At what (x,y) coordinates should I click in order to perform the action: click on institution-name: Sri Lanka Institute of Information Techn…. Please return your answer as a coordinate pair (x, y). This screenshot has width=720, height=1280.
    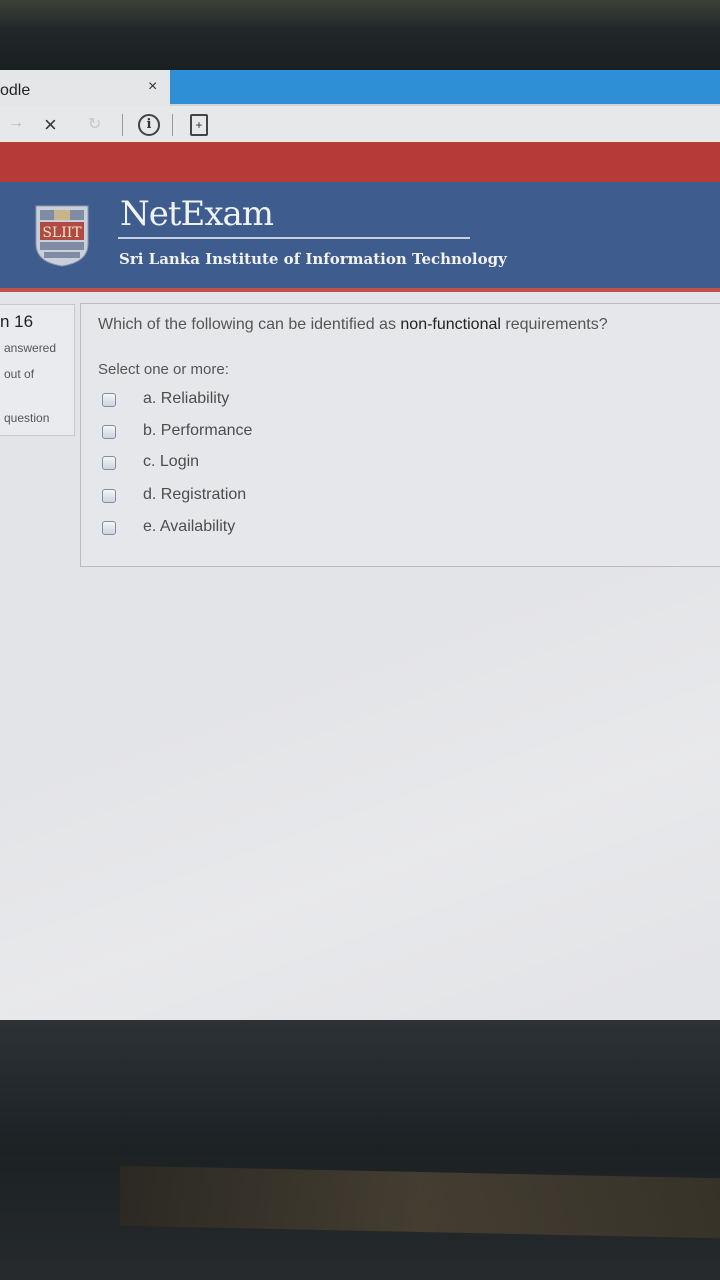
    Looking at the image, I should click on (313, 259).